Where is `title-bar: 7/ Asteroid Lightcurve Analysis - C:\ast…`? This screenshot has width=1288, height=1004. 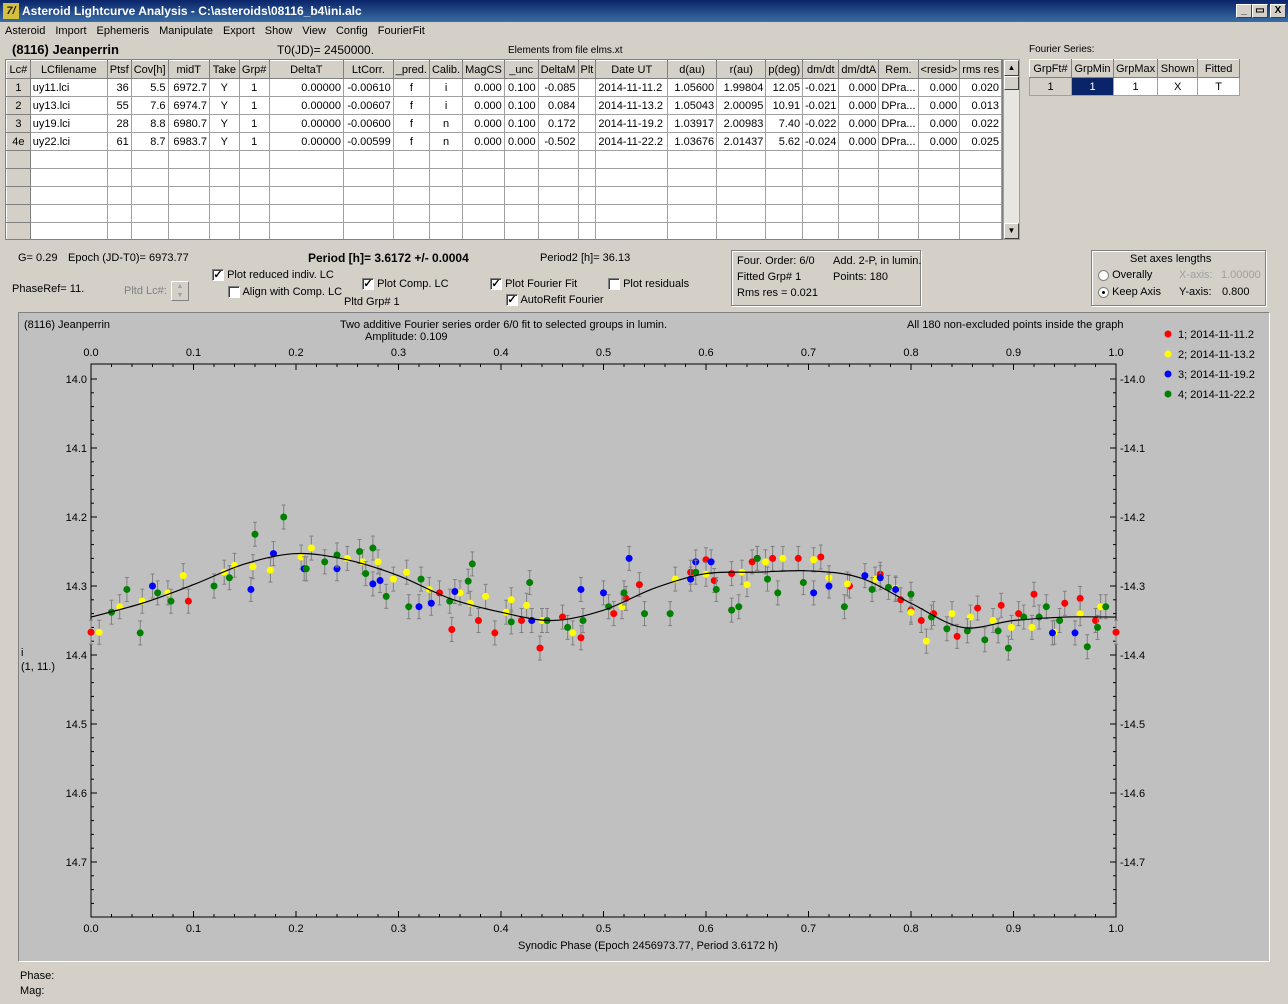 title-bar: 7/ Asteroid Lightcurve Analysis - C:\ast… is located at coordinates (644, 11).